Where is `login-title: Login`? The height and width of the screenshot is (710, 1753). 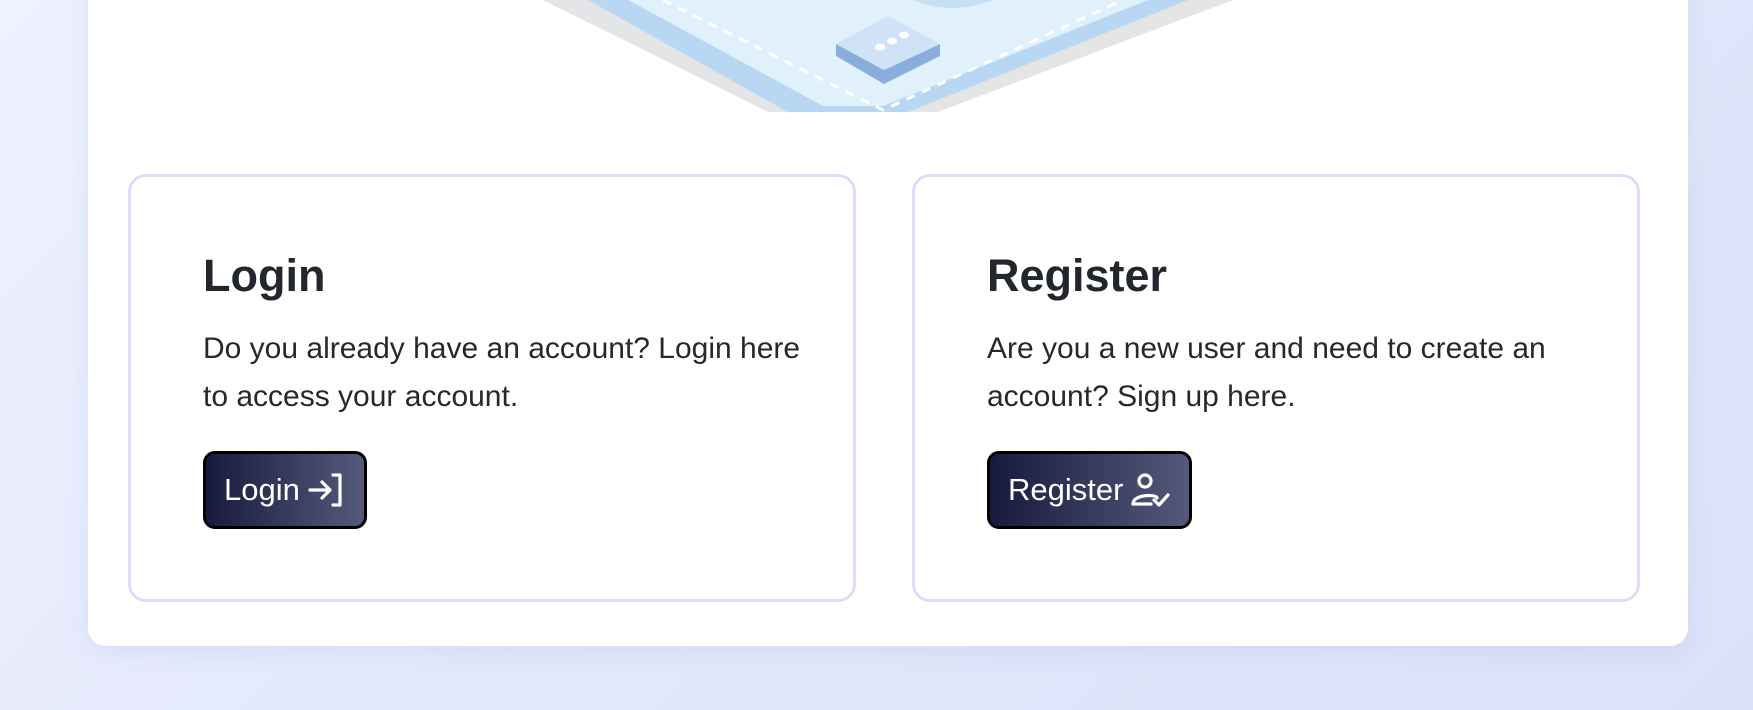 login-title: Login is located at coordinates (264, 275).